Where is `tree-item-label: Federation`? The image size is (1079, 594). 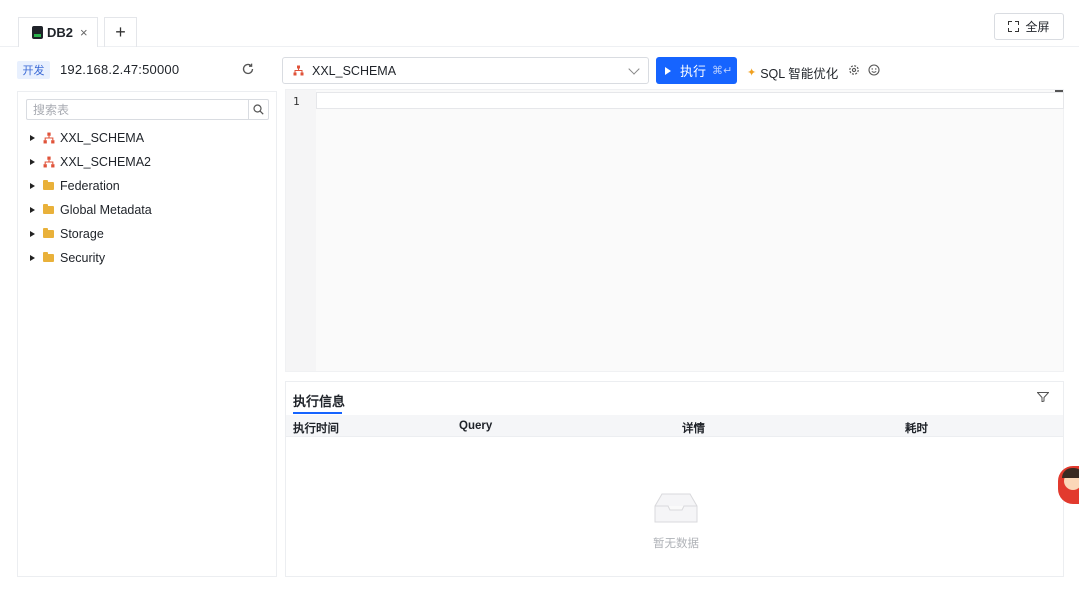 tree-item-label: Federation is located at coordinates (90, 186).